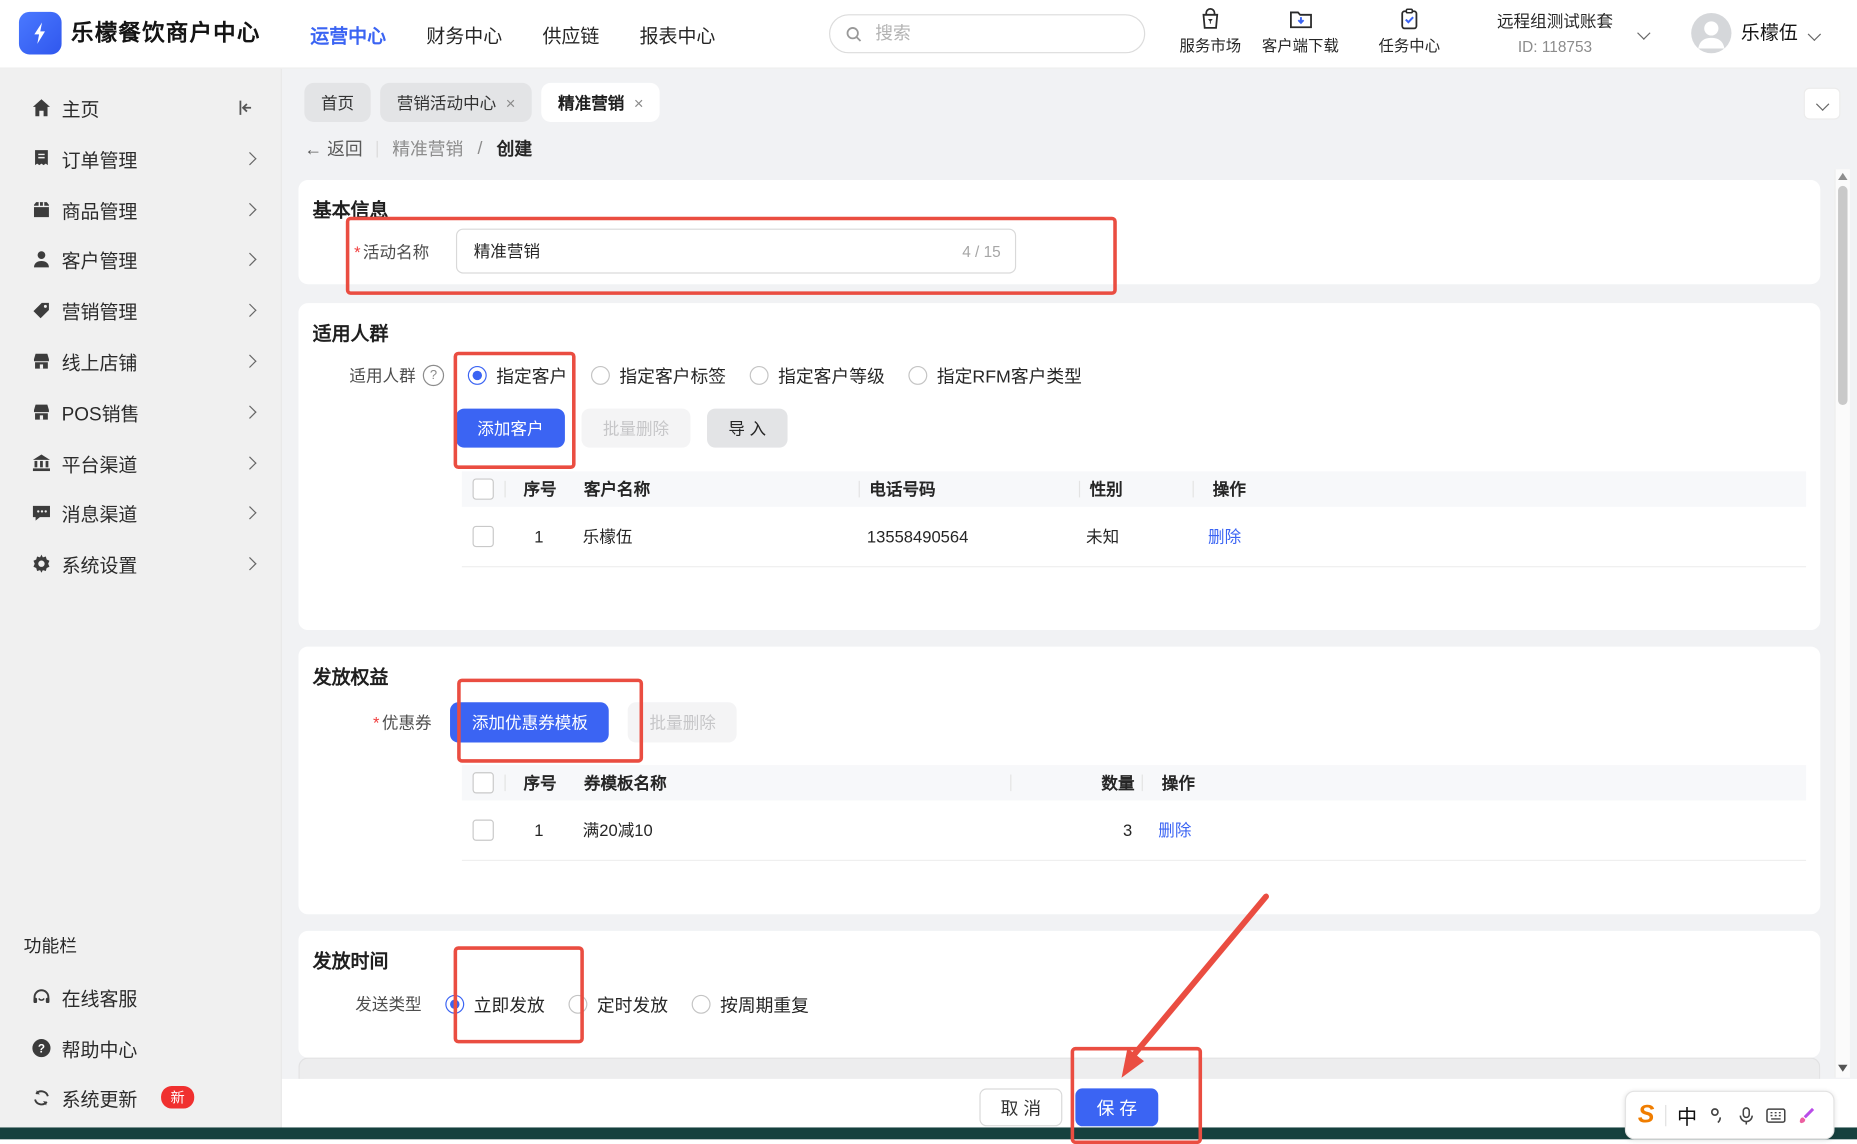  What do you see at coordinates (41, 462) in the screenshot?
I see `bank-icon` at bounding box center [41, 462].